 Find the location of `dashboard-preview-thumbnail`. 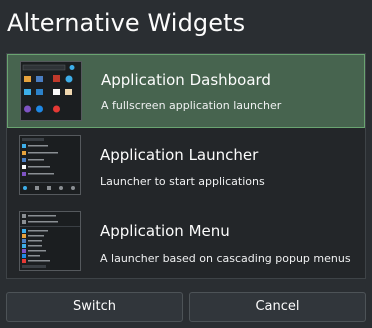

dashboard-preview-thumbnail is located at coordinates (51, 91).